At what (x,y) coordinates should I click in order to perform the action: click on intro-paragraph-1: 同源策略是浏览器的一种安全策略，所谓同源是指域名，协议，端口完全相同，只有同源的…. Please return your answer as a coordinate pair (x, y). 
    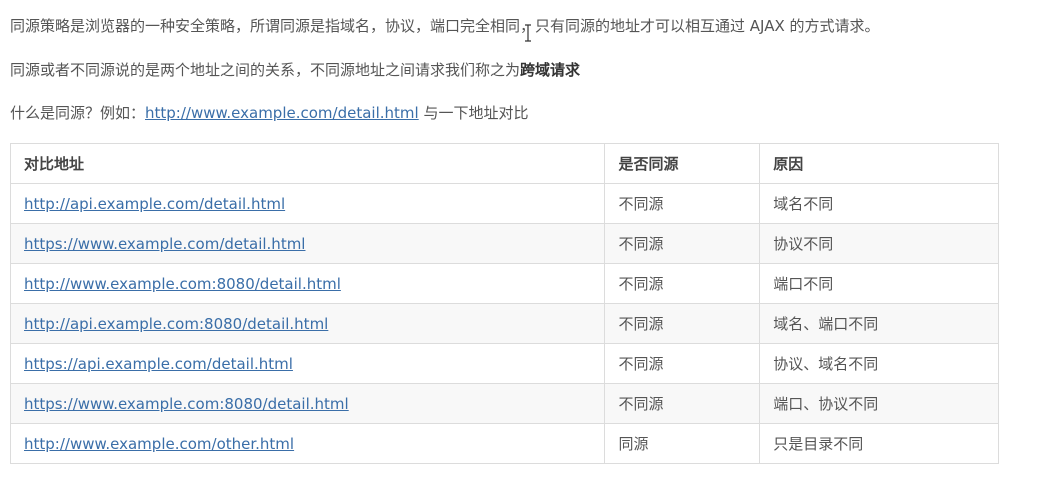
    Looking at the image, I should click on (445, 26).